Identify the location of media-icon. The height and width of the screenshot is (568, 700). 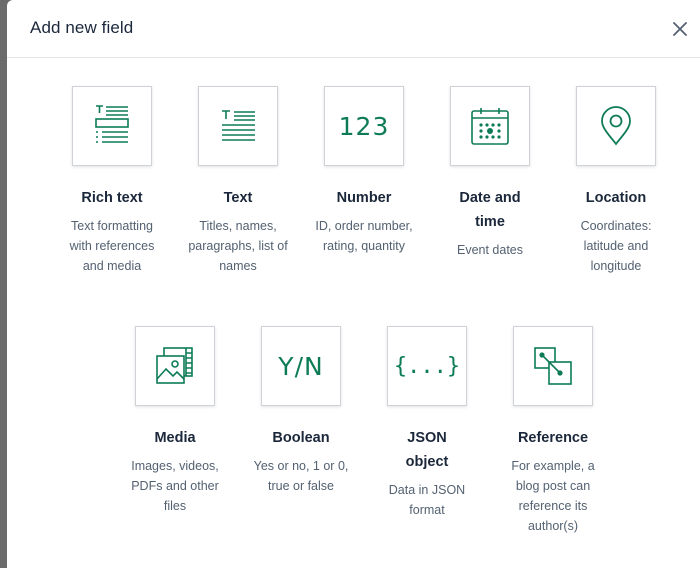
(174, 365).